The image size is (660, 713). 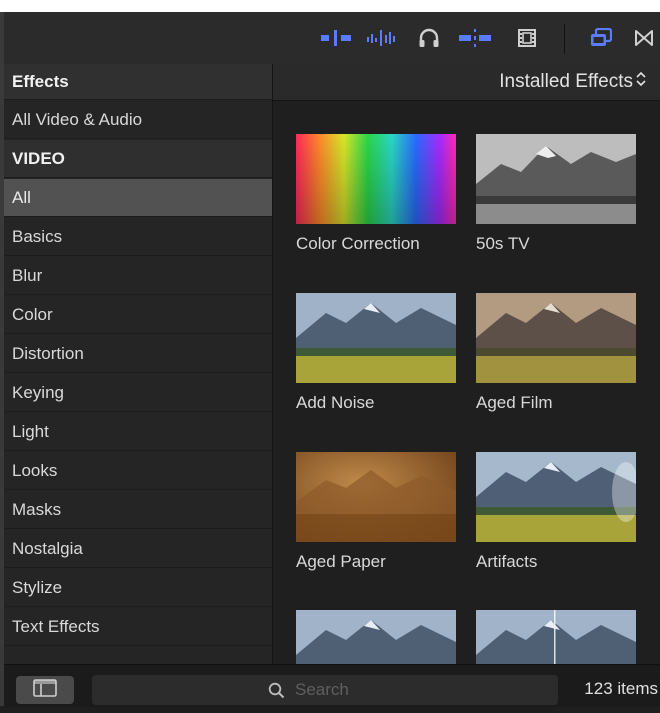 What do you see at coordinates (138, 276) in the screenshot?
I see `sidebar-item-blur: Blur` at bounding box center [138, 276].